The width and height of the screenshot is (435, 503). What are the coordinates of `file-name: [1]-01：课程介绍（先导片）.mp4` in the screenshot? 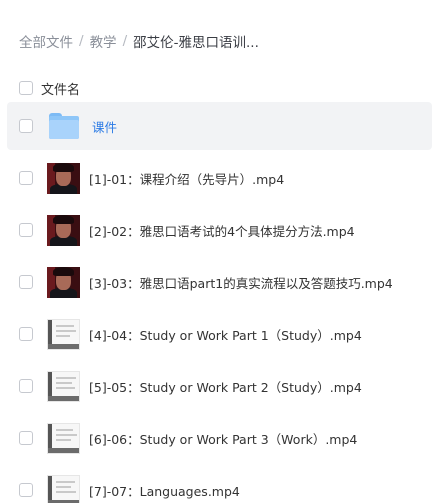 It's located at (186, 178).